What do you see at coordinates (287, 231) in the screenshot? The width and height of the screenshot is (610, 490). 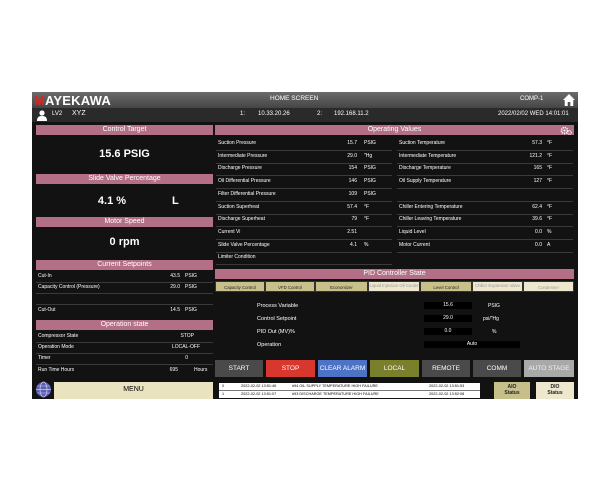 I see `operating-value-row: Current Vi 2.51` at bounding box center [287, 231].